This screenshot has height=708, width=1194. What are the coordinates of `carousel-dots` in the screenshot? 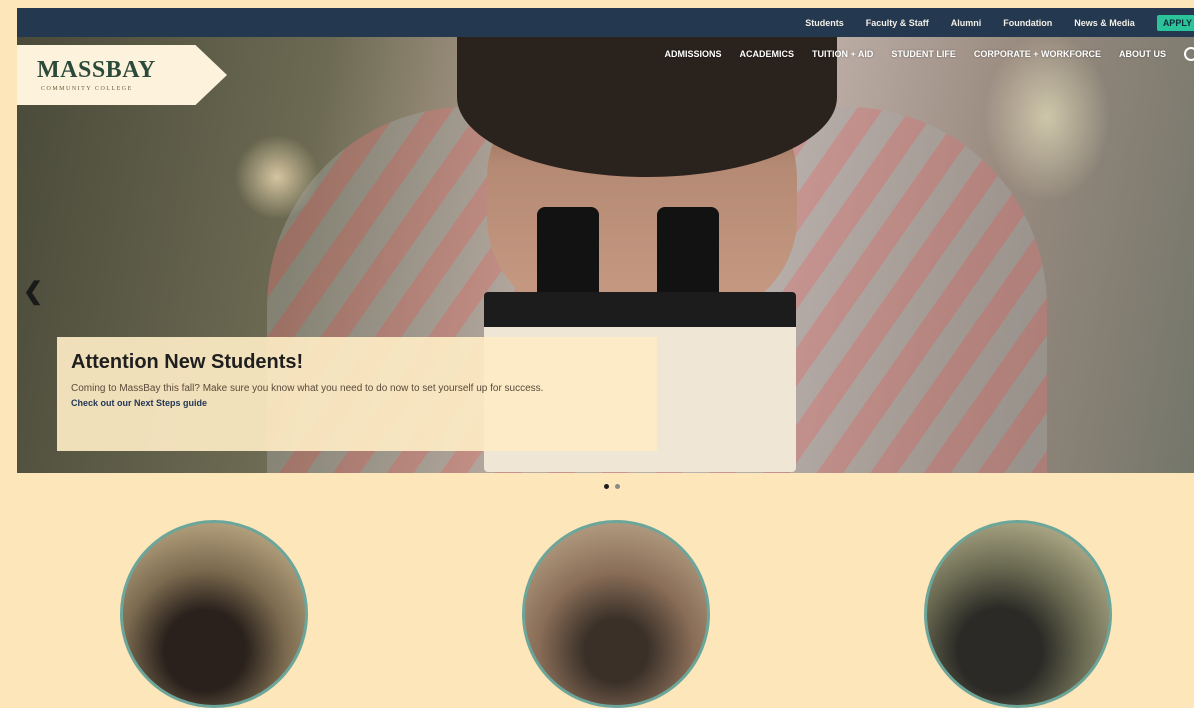 It's located at (612, 486).